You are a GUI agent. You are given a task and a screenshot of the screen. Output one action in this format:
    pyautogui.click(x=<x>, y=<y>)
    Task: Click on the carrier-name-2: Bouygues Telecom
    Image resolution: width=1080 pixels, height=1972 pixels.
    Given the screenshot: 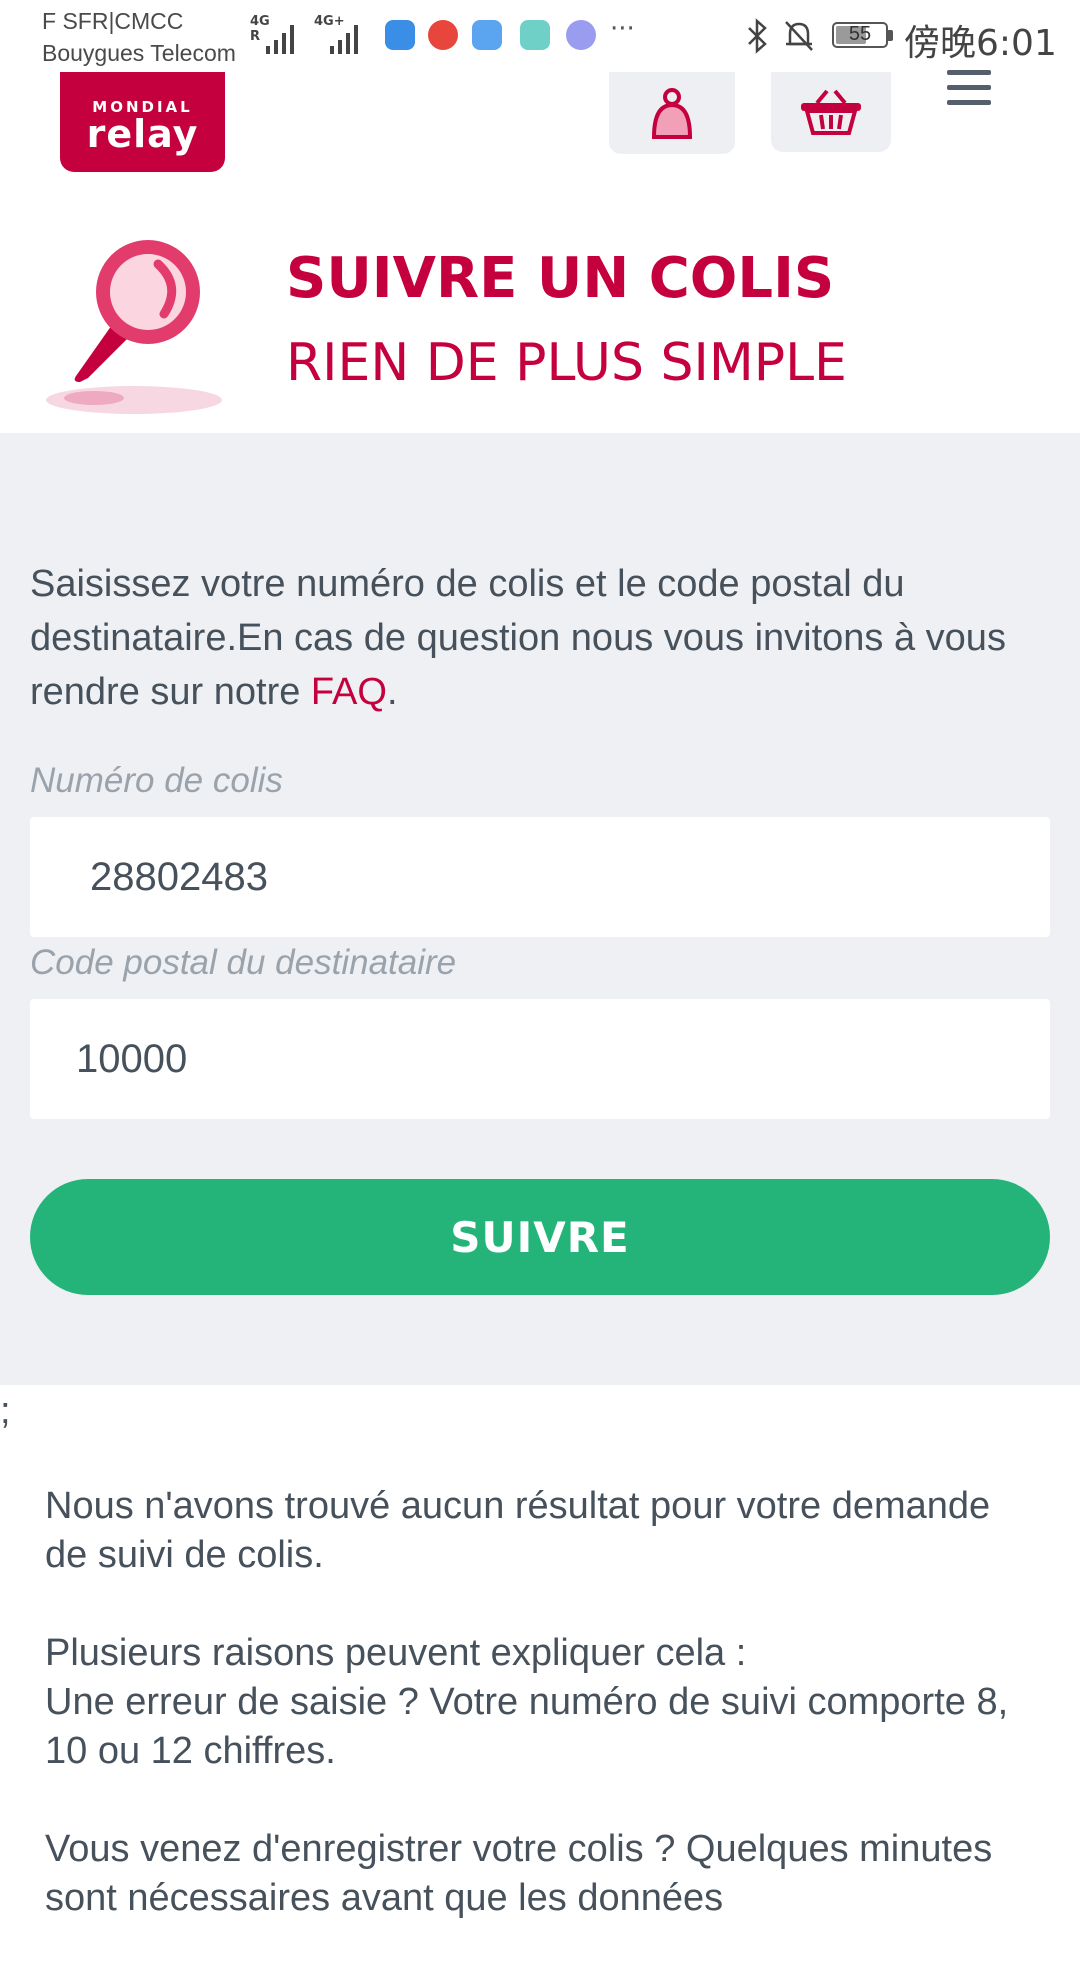 What is the action you would take?
    pyautogui.click(x=139, y=53)
    